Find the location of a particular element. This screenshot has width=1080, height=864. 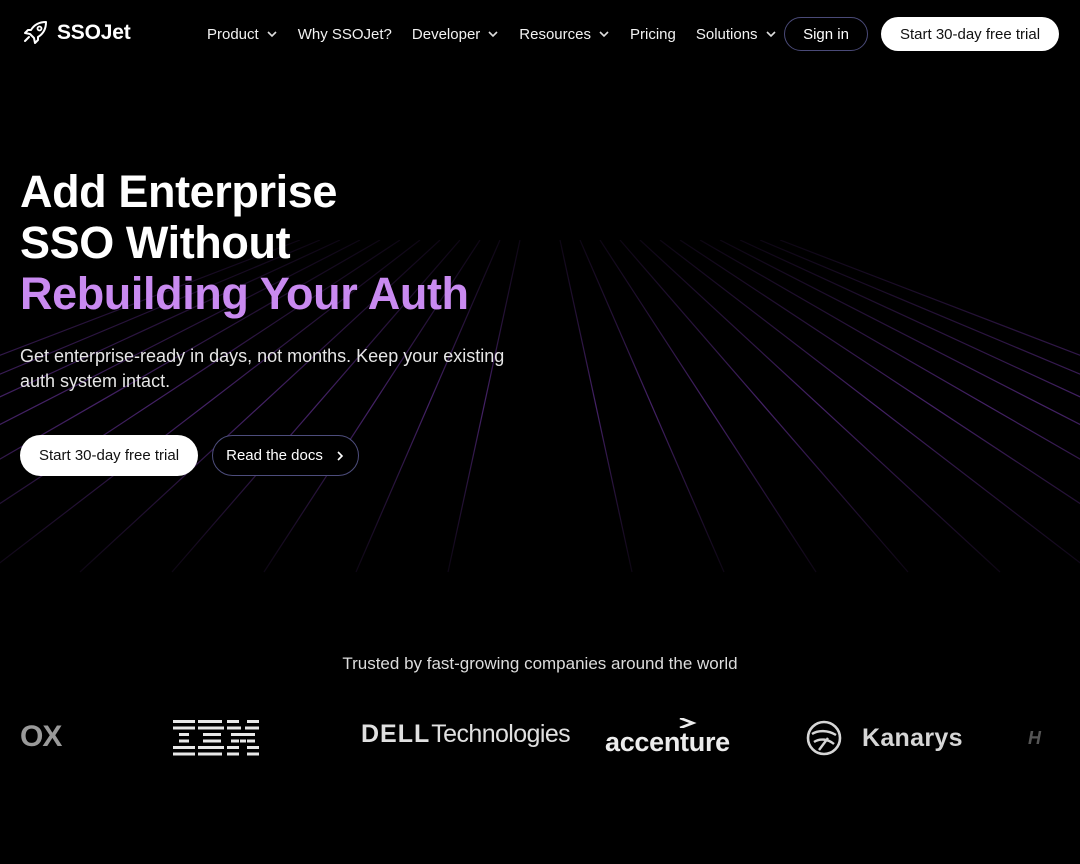

ibm-logo-mark is located at coordinates (216, 738).